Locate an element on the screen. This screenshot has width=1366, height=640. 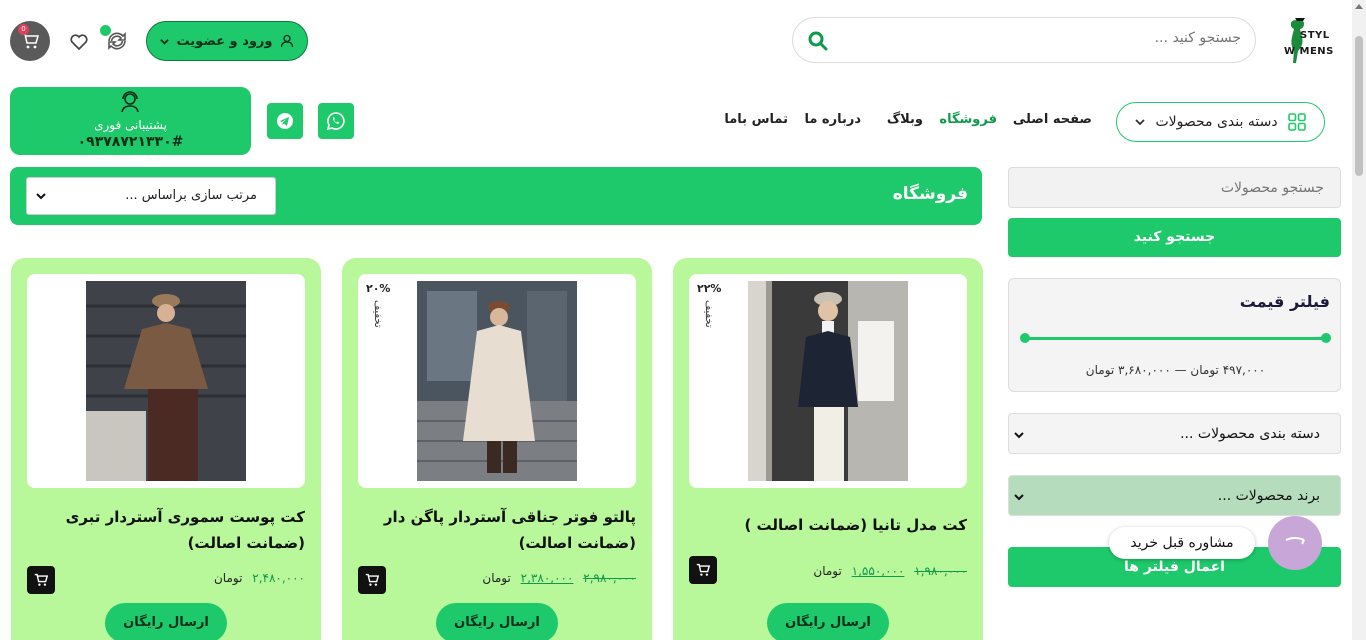
header-search is located at coordinates (1024, 40).